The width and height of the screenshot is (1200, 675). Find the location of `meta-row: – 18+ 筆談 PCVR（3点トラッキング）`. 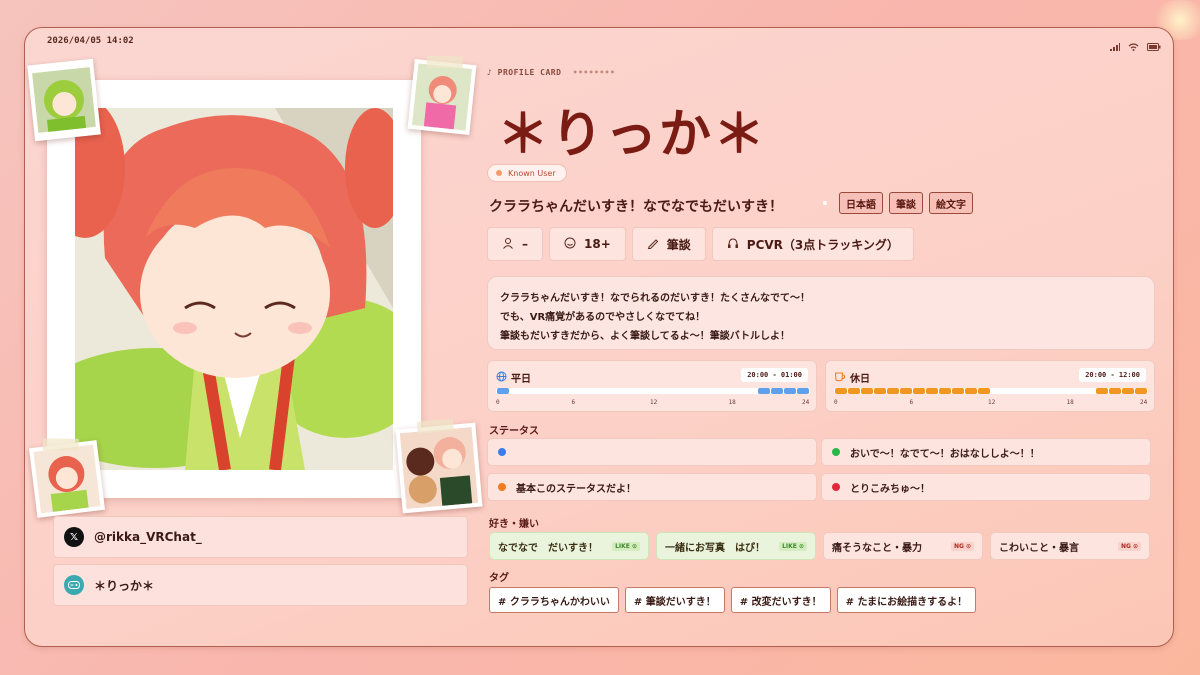

meta-row: – 18+ 筆談 PCVR（3点トラッキング） is located at coordinates (700, 244).